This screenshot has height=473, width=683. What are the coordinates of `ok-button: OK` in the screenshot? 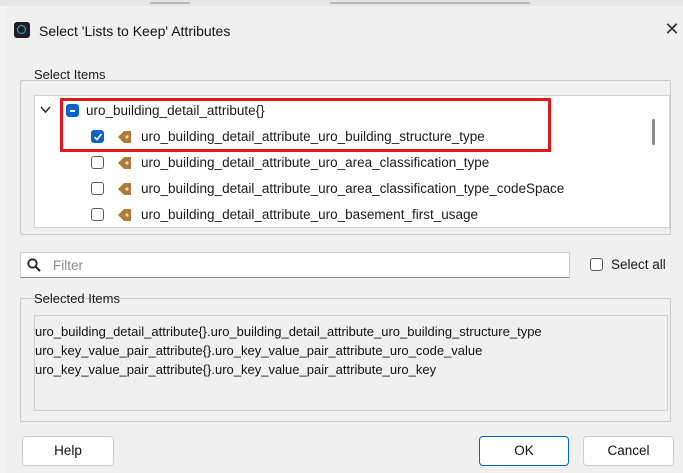 It's located at (524, 451).